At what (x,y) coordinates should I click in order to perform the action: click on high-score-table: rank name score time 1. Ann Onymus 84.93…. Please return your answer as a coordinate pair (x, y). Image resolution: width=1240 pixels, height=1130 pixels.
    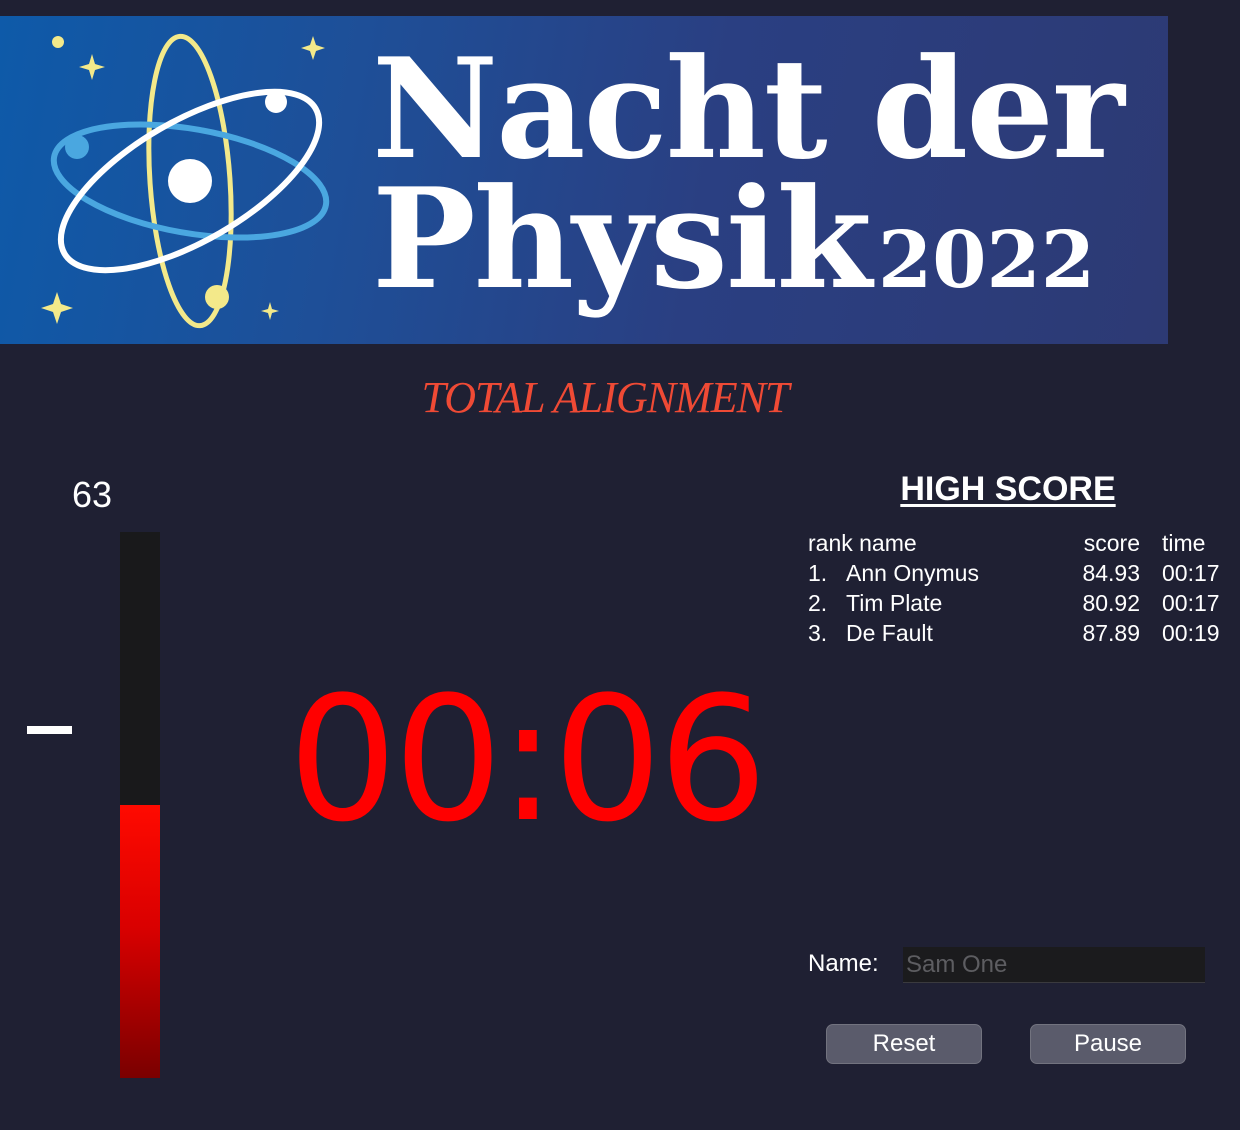
    Looking at the image, I should click on (1020, 588).